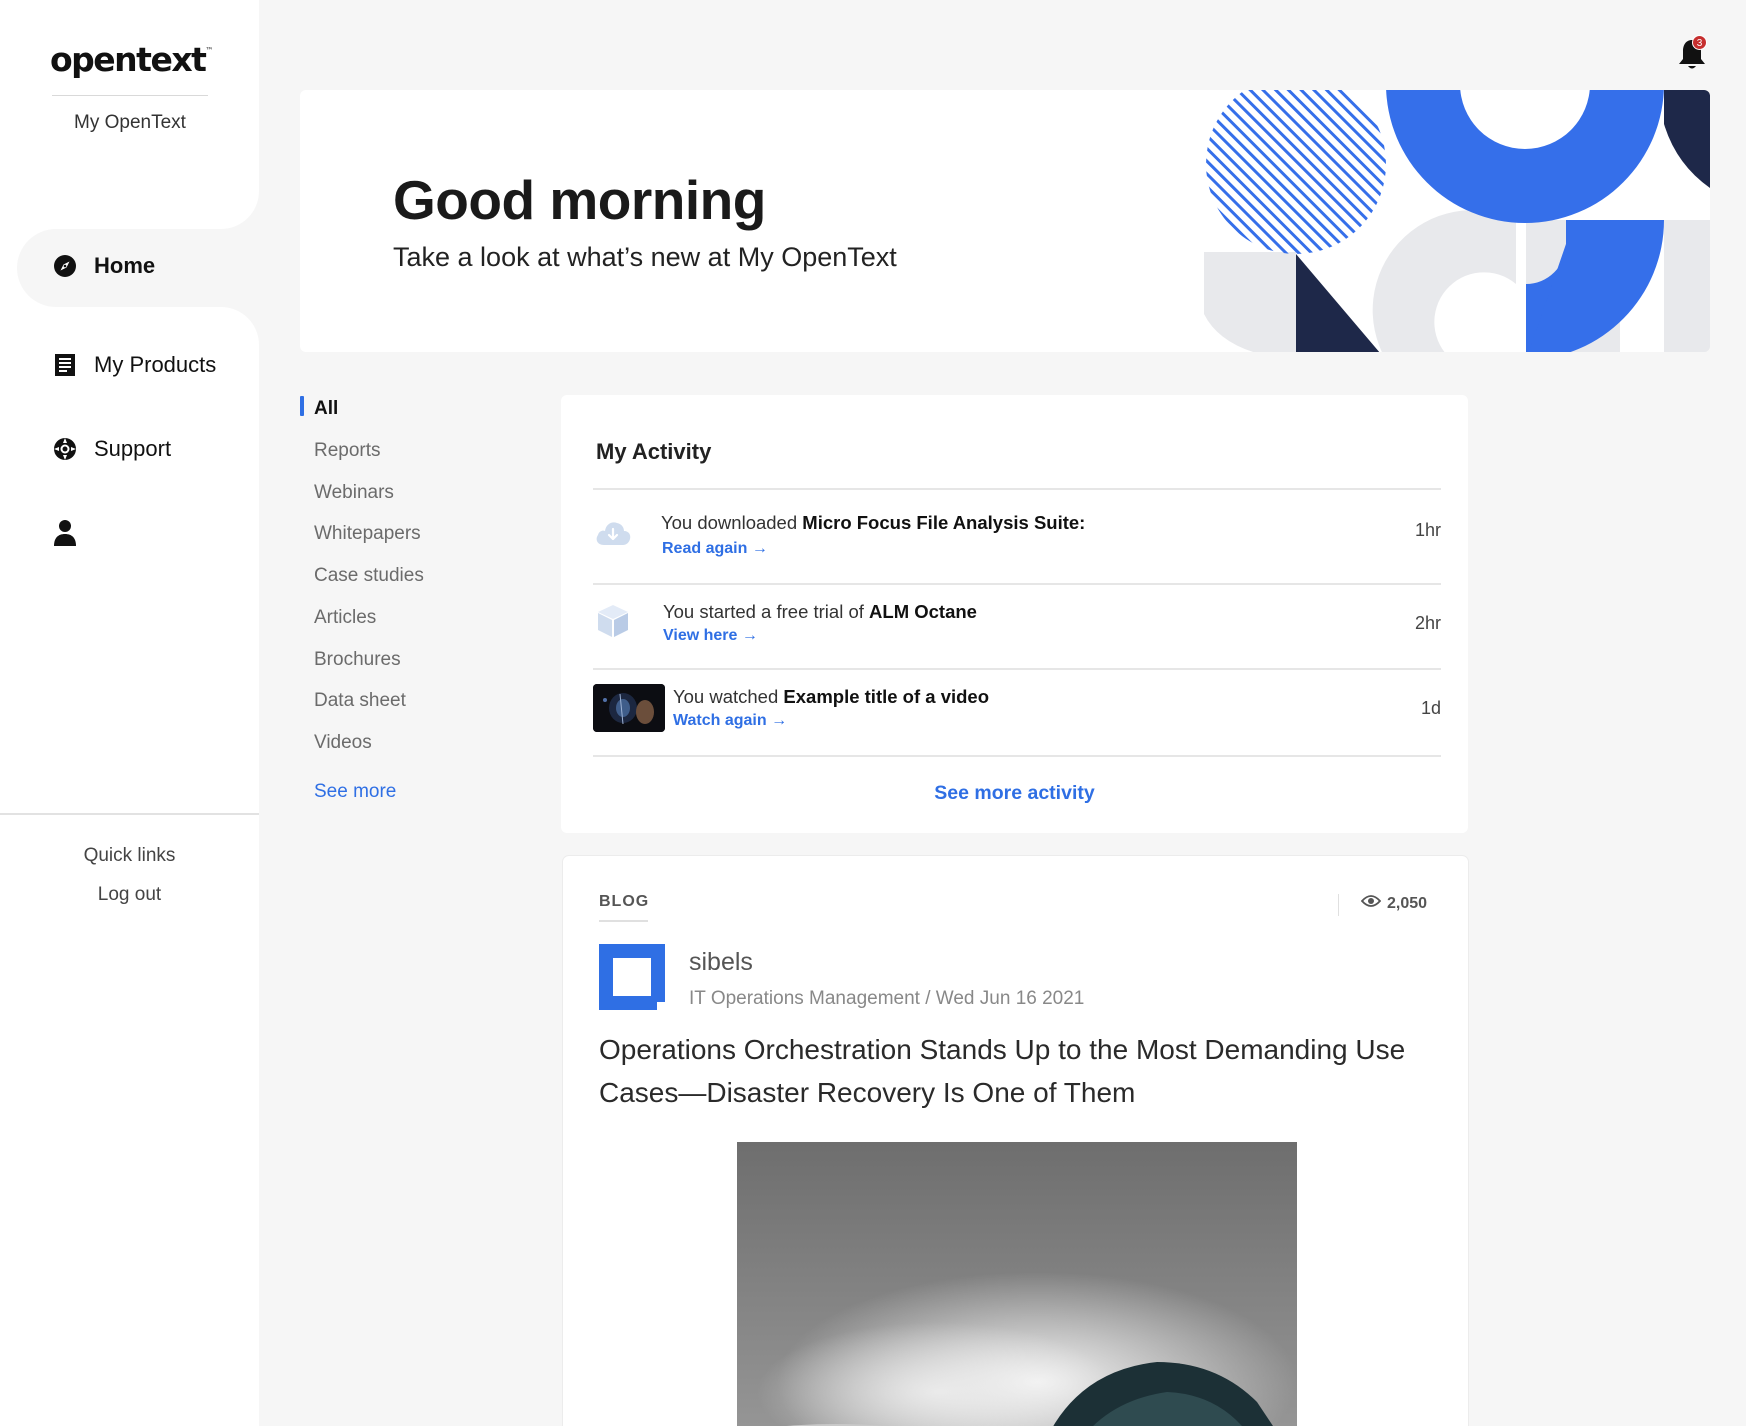 The image size is (1746, 1426). I want to click on page-title: Good morning, so click(579, 200).